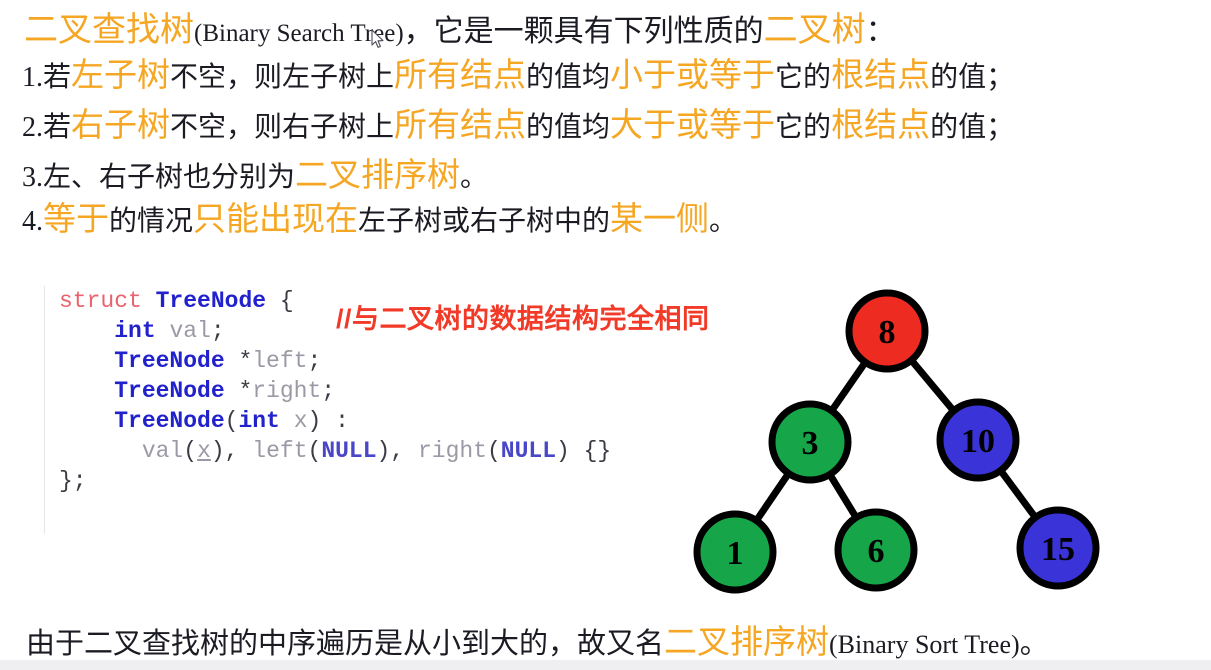  Describe the element at coordinates (73, 481) in the screenshot. I see `code-token-l7-0: };` at that location.